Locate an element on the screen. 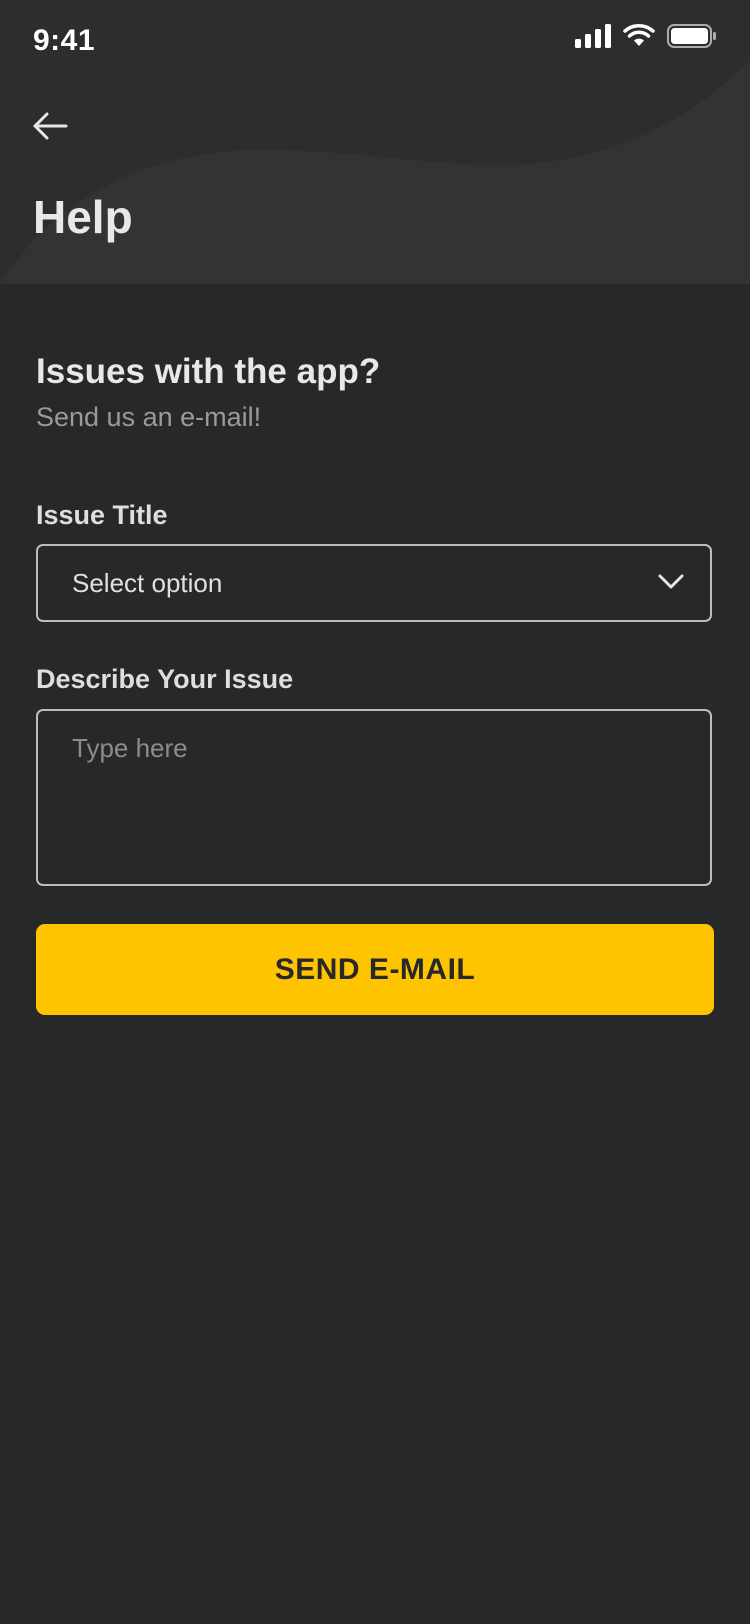  arrow-left-icon is located at coordinates (50, 126).